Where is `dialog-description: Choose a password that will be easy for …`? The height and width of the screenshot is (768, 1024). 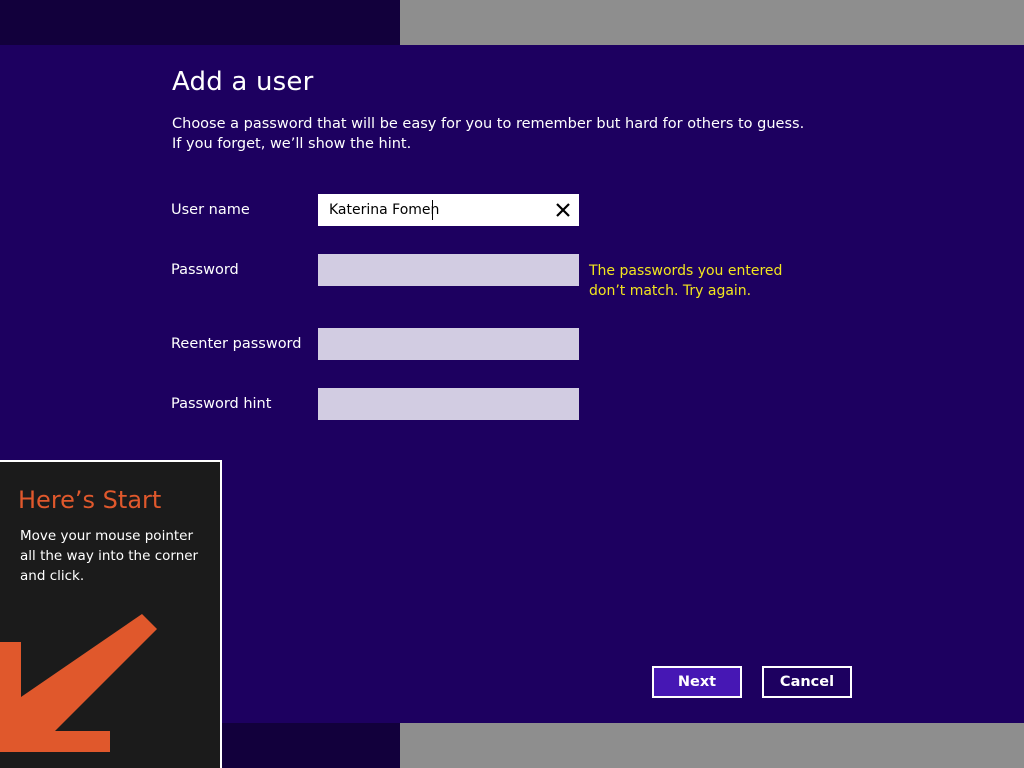 dialog-description: Choose a password that will be easy for … is located at coordinates (488, 134).